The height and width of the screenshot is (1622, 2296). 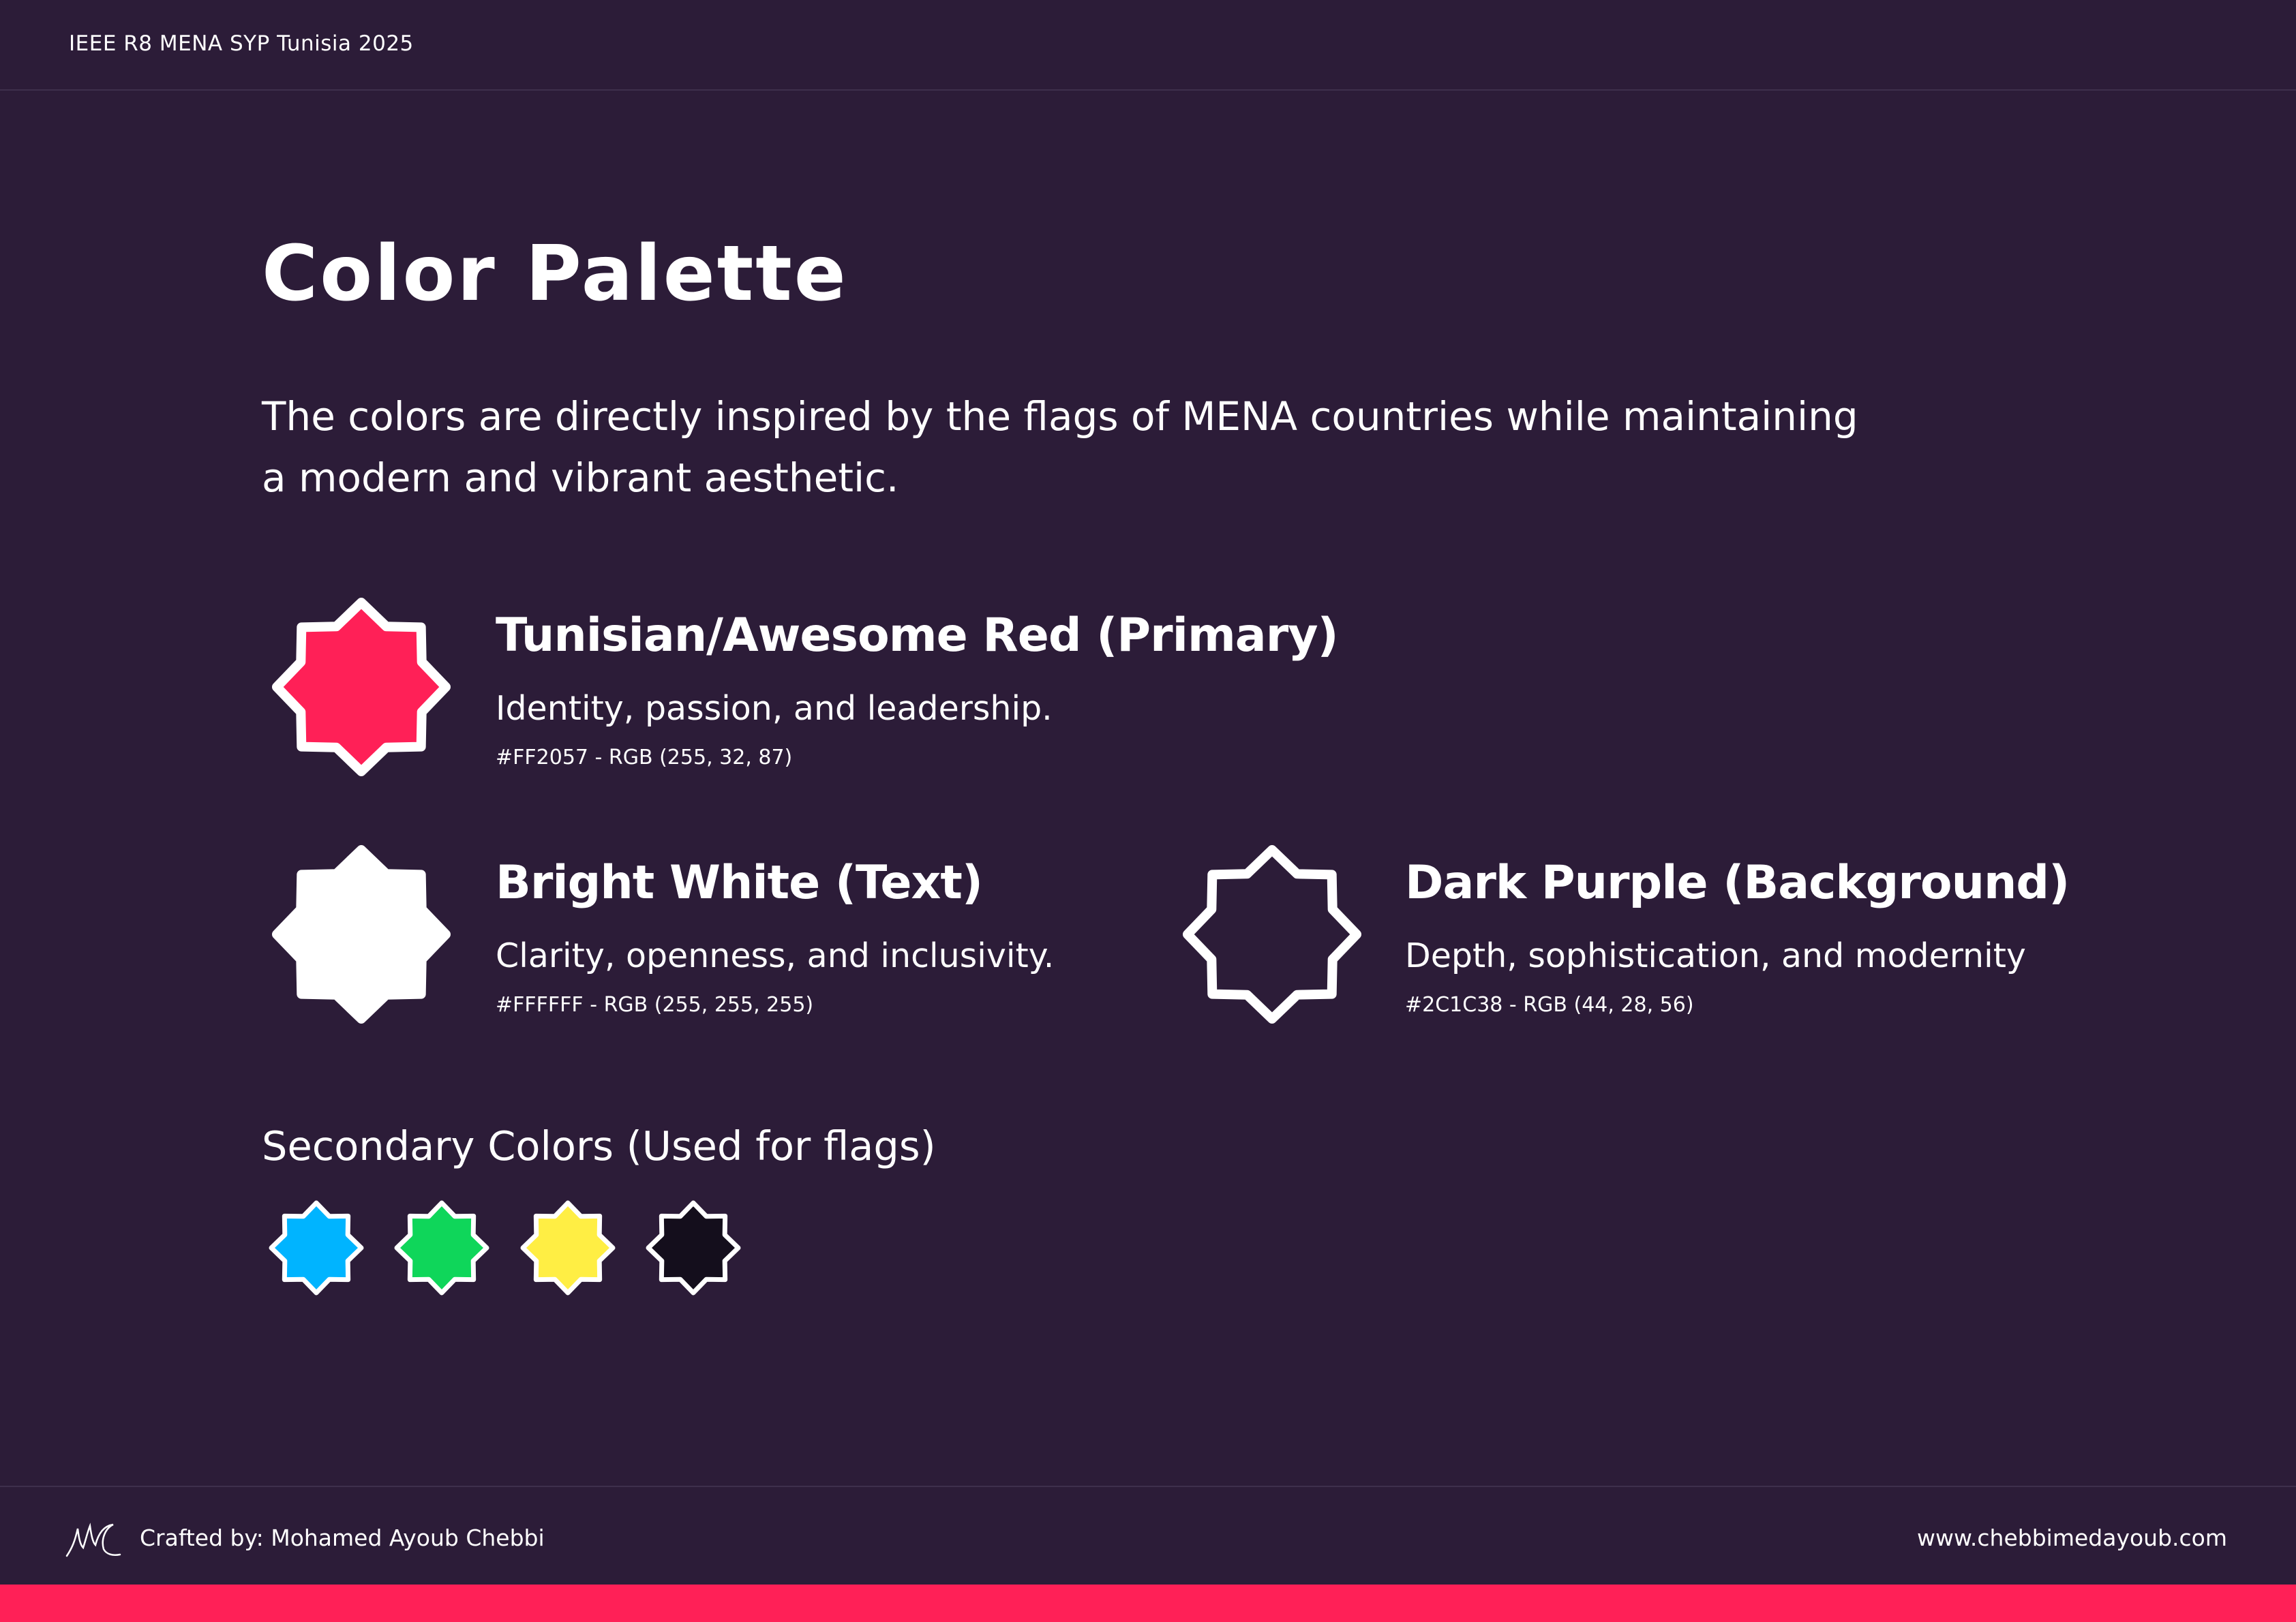 I want to click on text-color-code: #FFFFFF - RGB (255, 255, 255), so click(x=655, y=1005).